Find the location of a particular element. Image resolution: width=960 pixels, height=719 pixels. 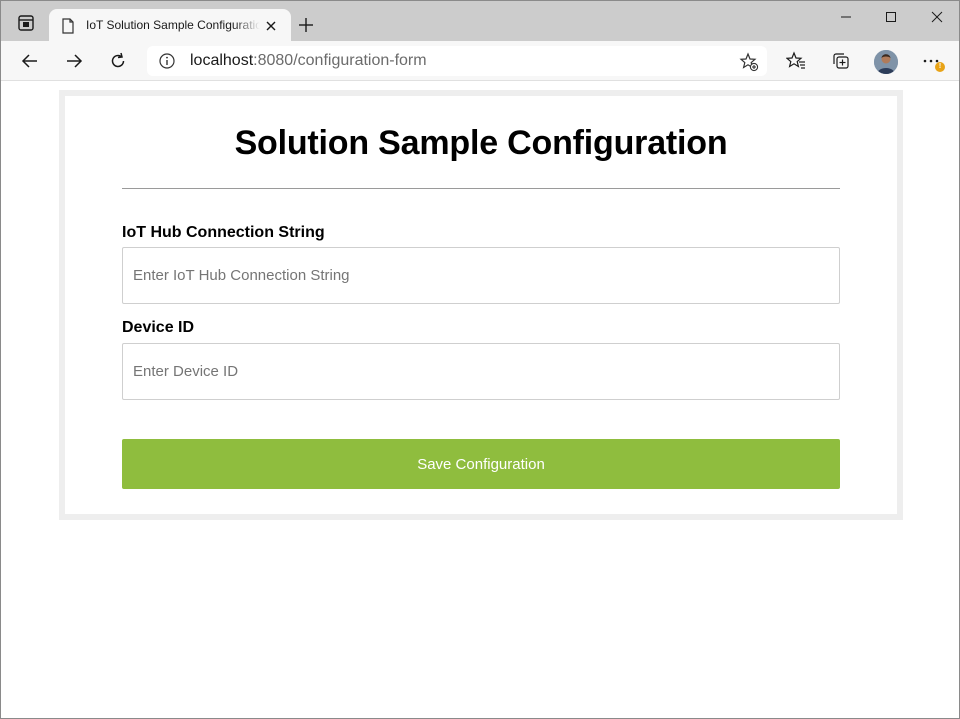

divider is located at coordinates (481, 188).